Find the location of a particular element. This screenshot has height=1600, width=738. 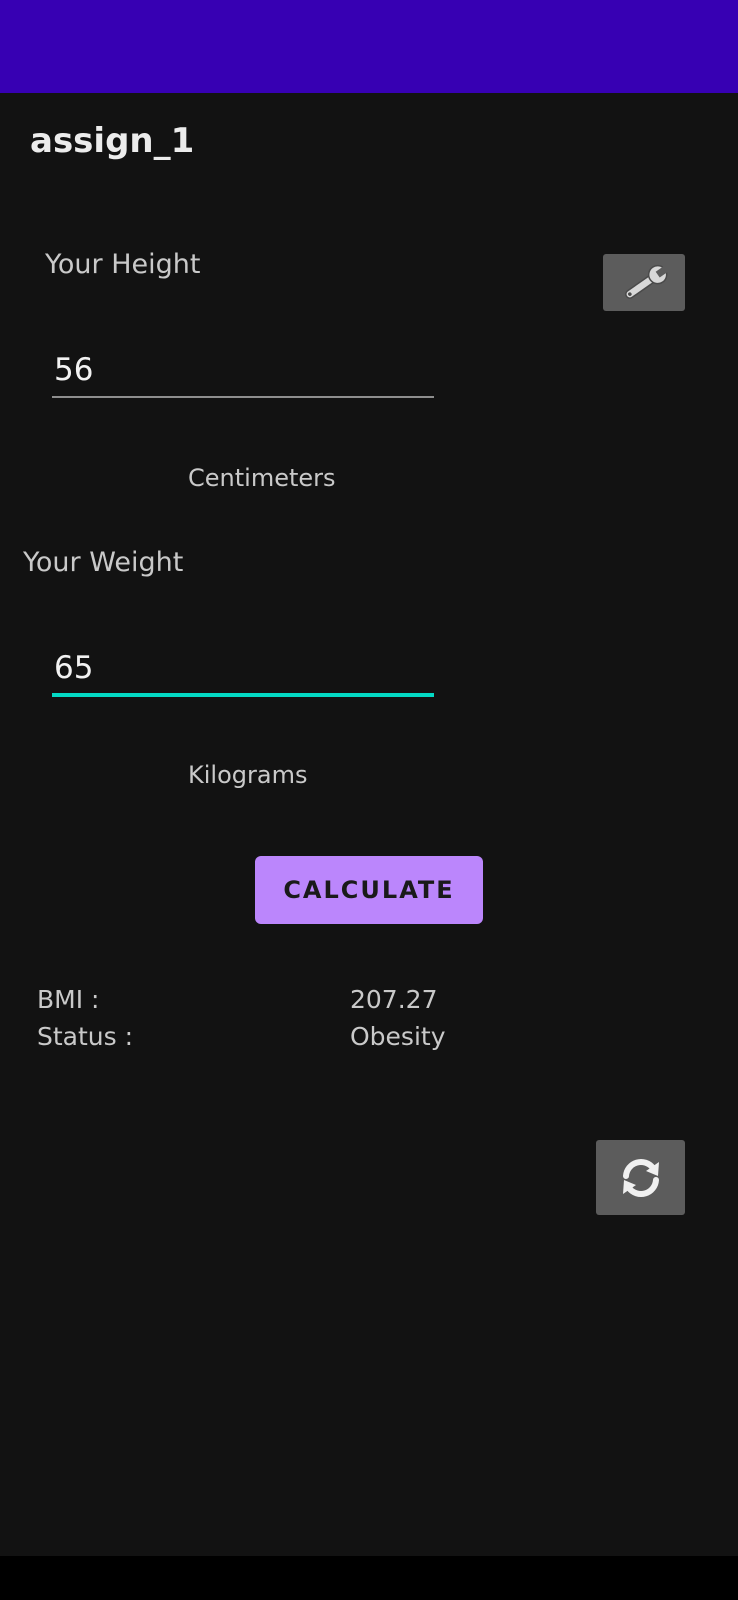

settings-button is located at coordinates (644, 282).